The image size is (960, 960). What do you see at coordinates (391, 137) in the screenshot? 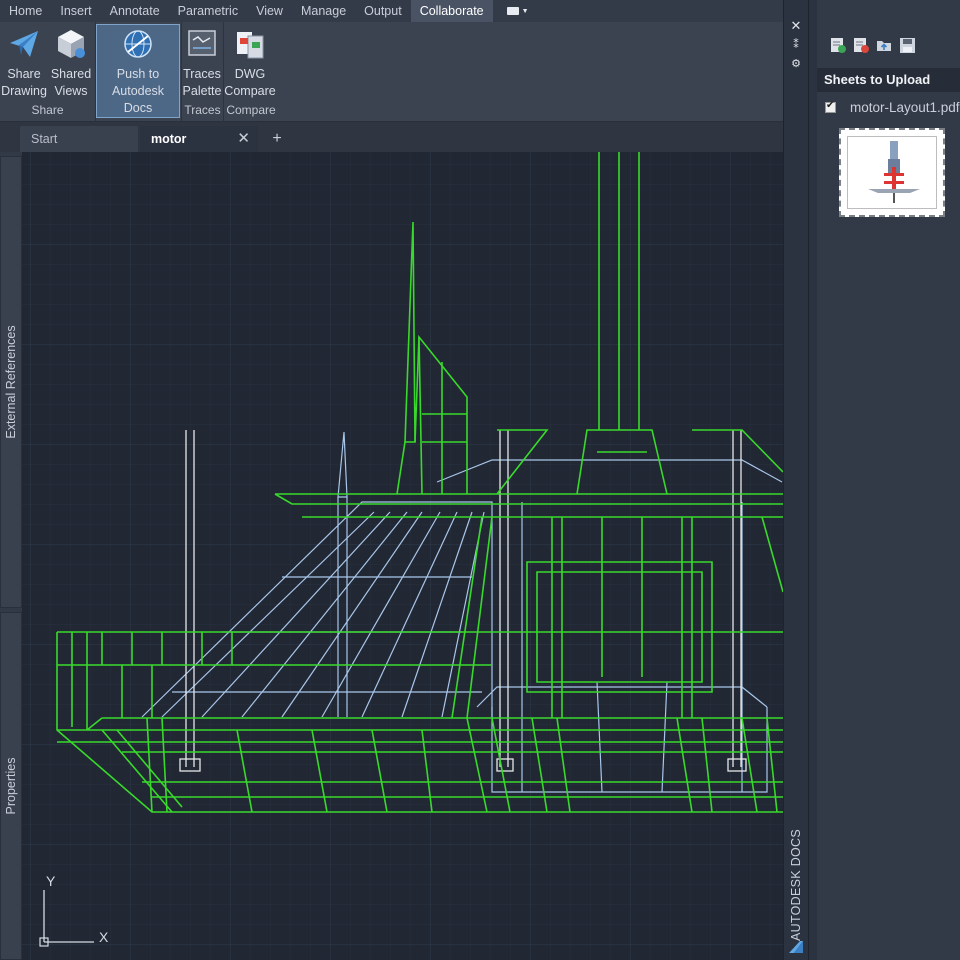
I see `document-tab-bar: Start motor ✕ +` at bounding box center [391, 137].